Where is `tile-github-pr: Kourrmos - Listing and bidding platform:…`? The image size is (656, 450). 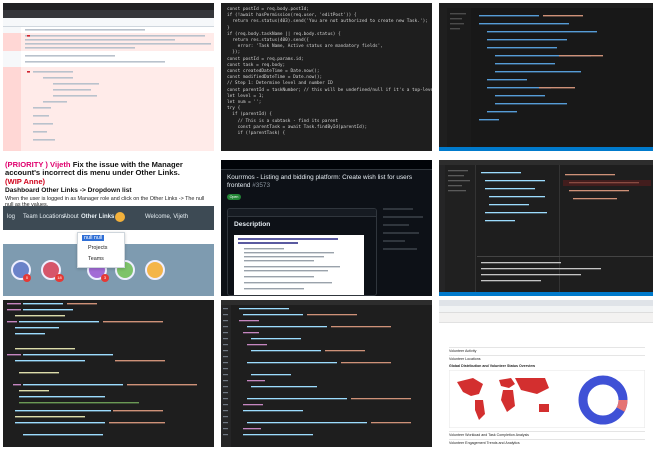
tile-github-pr: Kourrmos - Listing and bidding platform:… is located at coordinates (326, 228).